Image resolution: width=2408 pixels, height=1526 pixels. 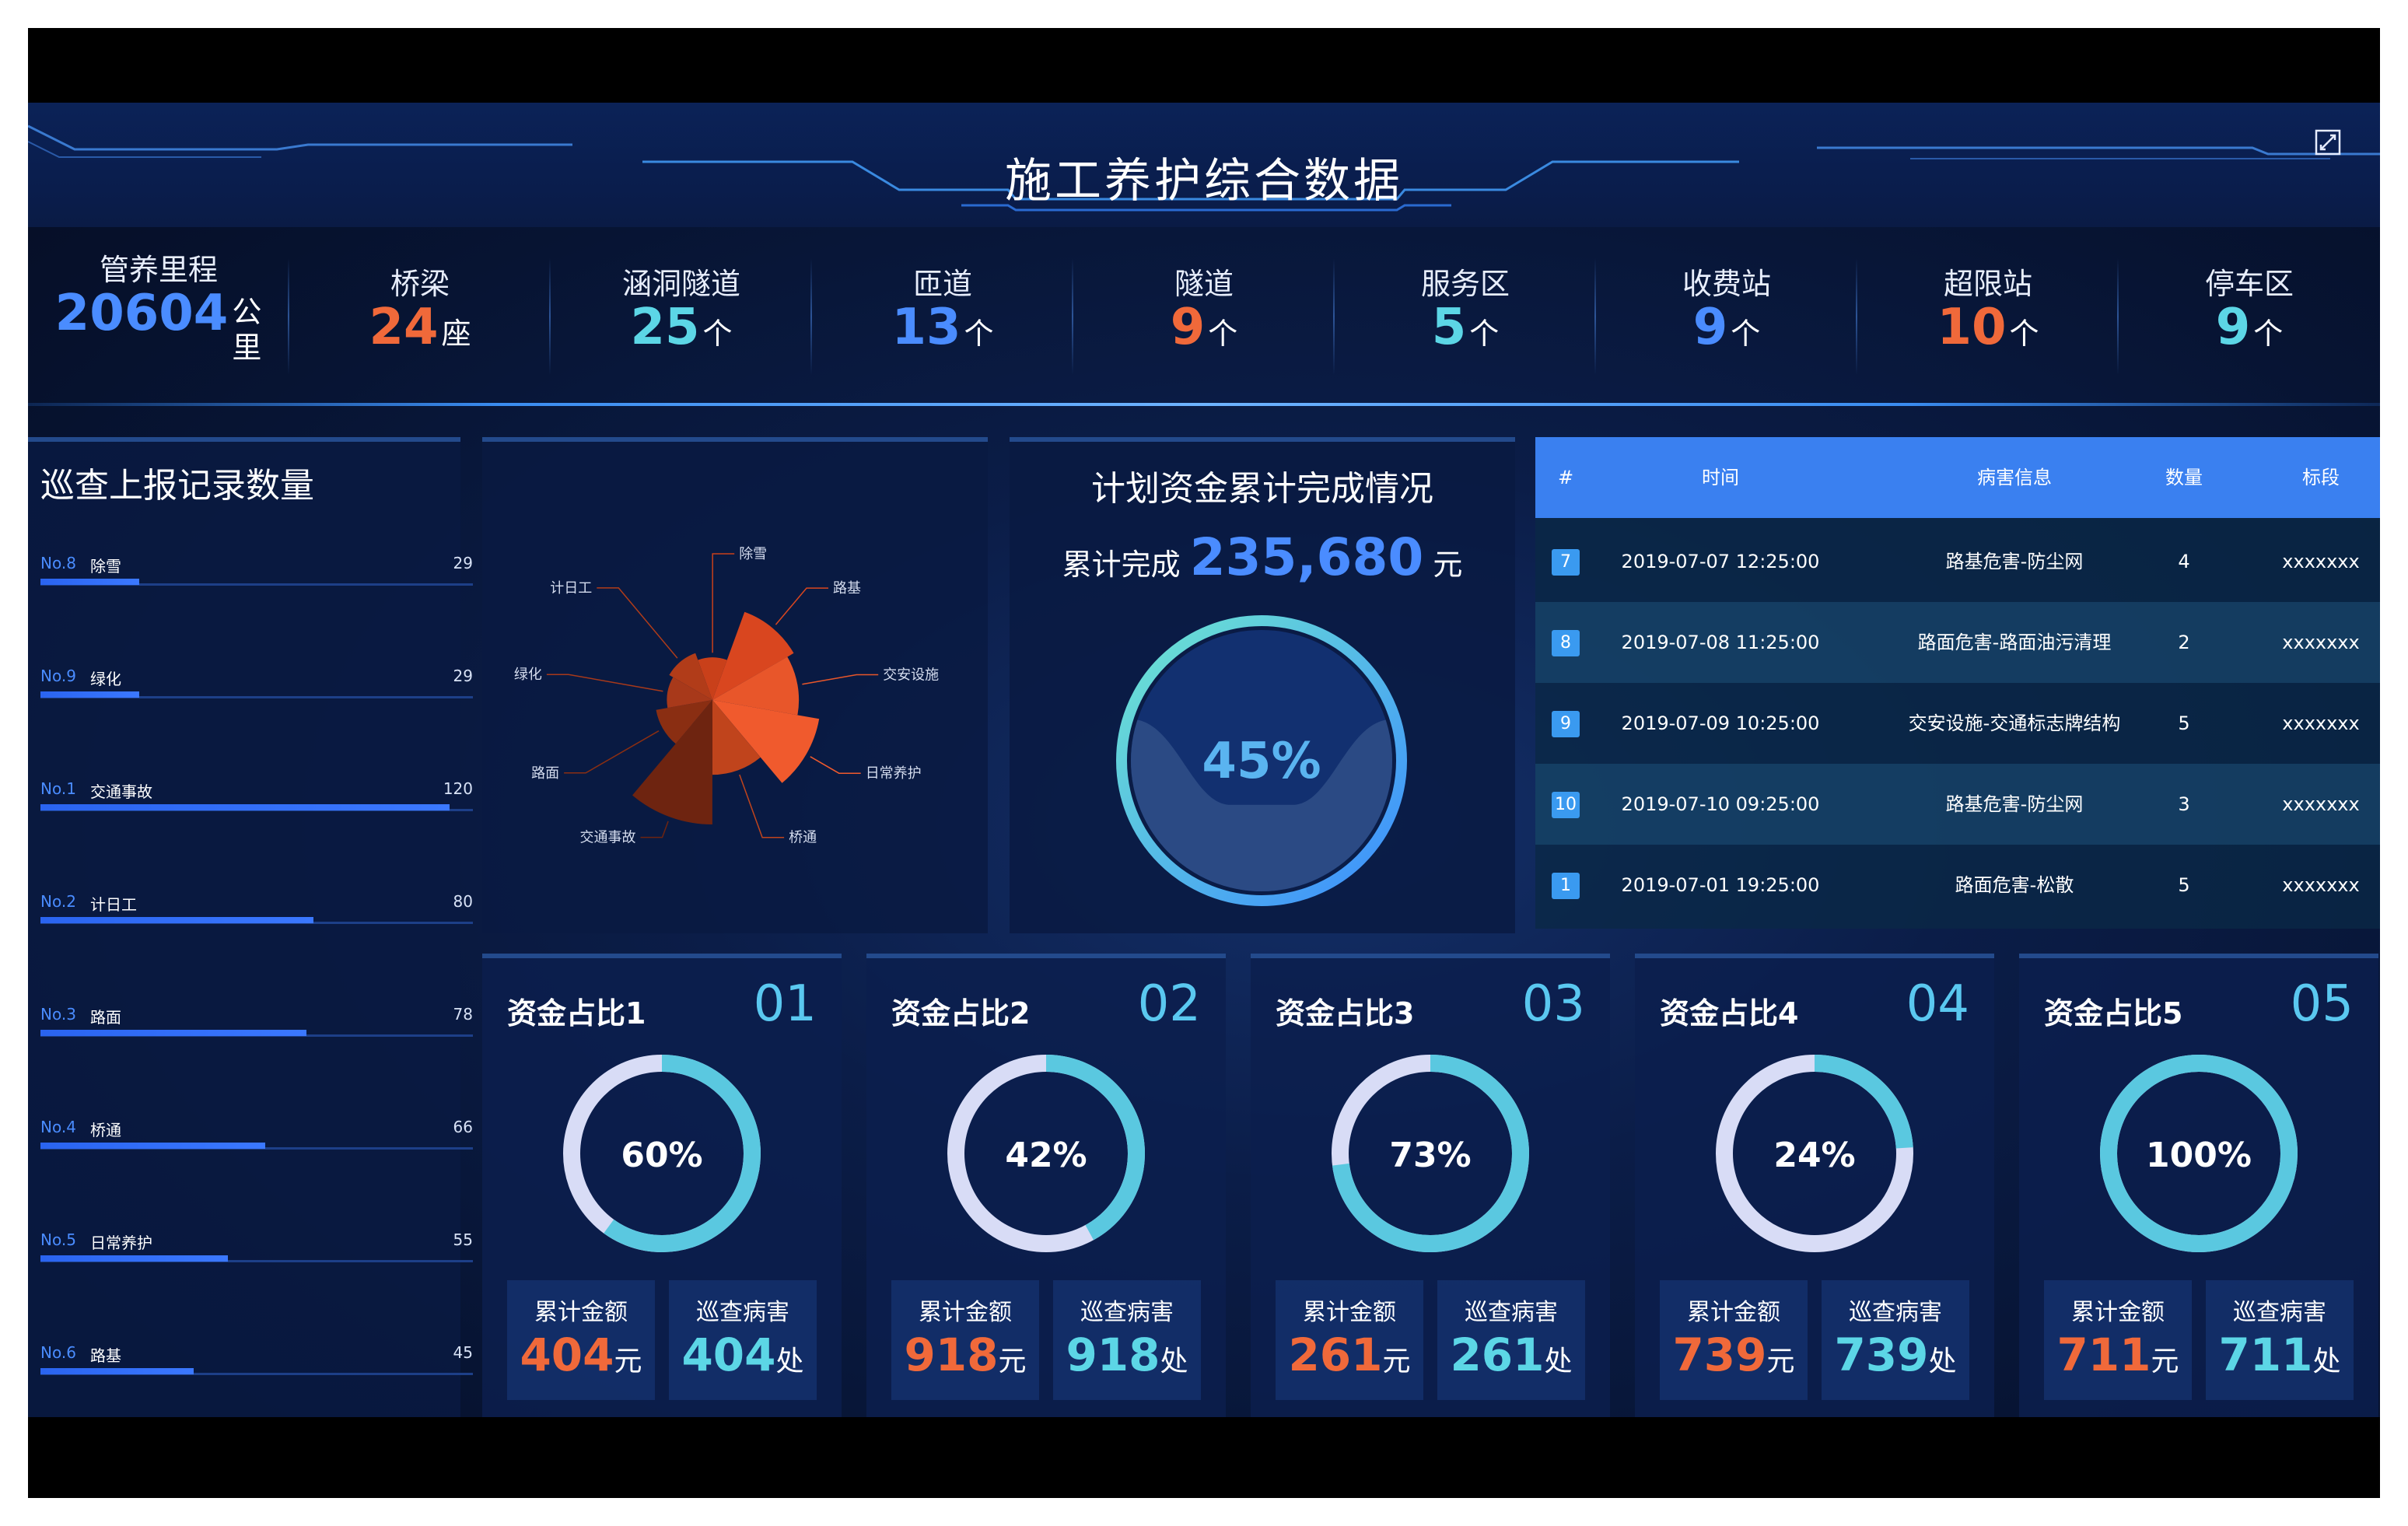 I want to click on damage-value: 711处, so click(x=2280, y=1355).